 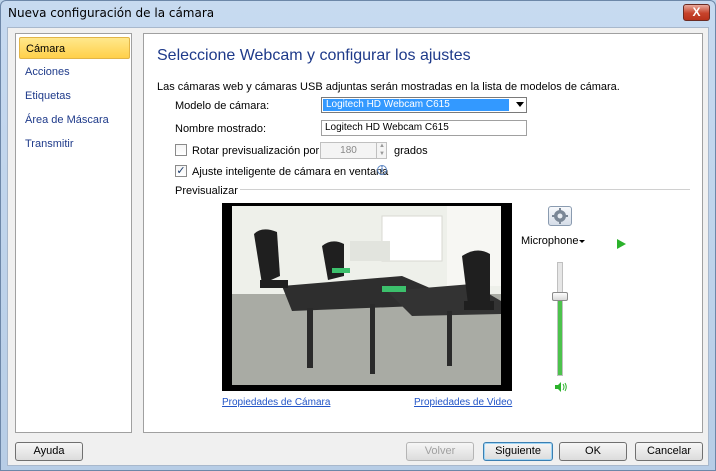 What do you see at coordinates (257, 151) in the screenshot?
I see `rotate-label: Rotar previsualización por:` at bounding box center [257, 151].